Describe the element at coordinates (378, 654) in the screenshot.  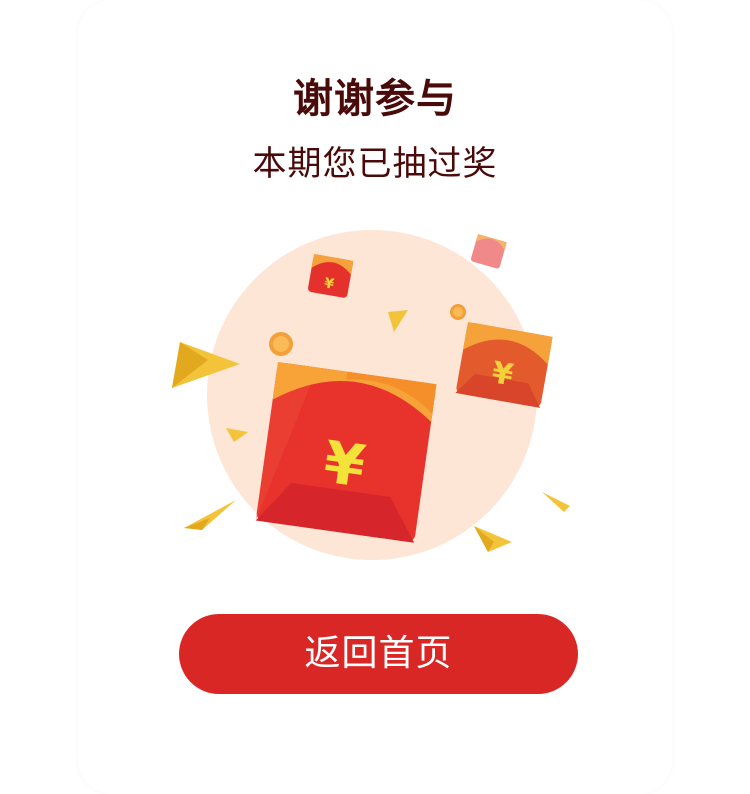
I see `back-to-home-button: 返回首页` at that location.